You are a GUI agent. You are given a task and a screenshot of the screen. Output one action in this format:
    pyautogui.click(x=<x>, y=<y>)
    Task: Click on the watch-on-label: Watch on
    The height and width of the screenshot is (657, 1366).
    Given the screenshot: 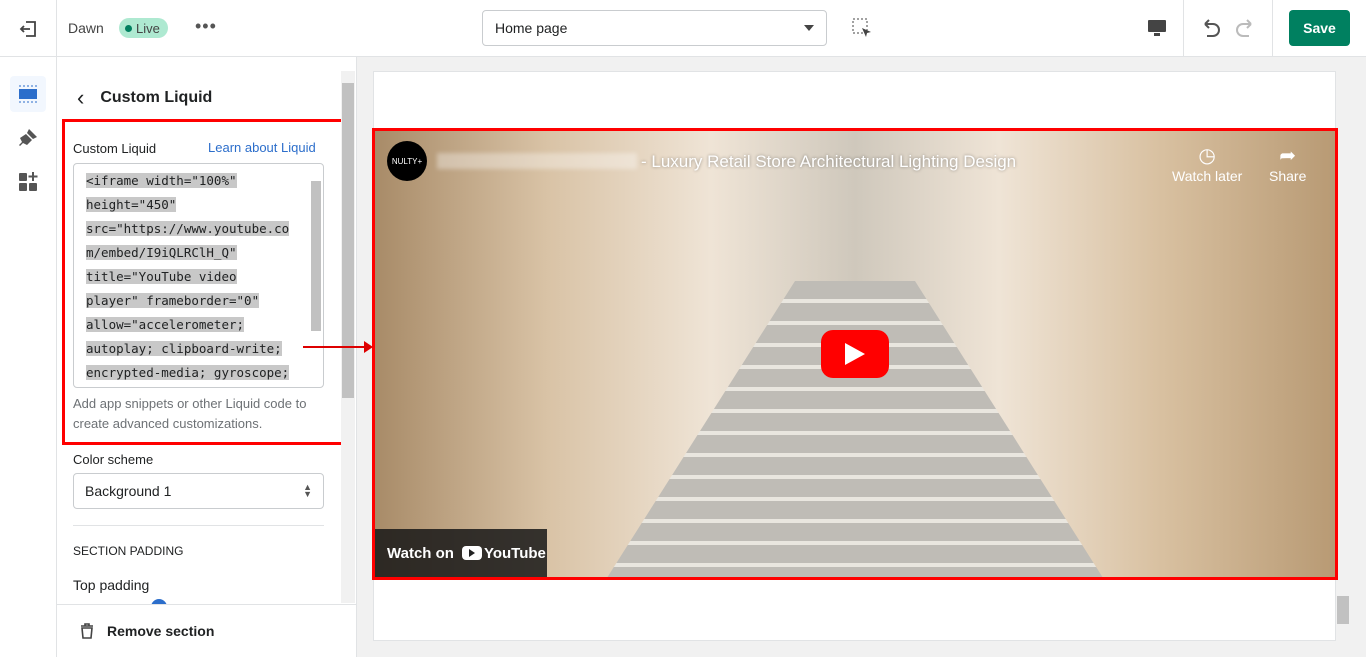 What is the action you would take?
    pyautogui.click(x=420, y=553)
    